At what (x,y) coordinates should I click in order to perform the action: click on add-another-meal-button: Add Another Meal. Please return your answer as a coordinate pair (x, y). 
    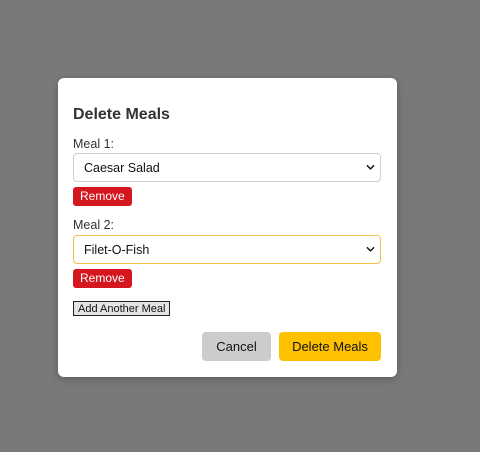
    Looking at the image, I should click on (122, 308).